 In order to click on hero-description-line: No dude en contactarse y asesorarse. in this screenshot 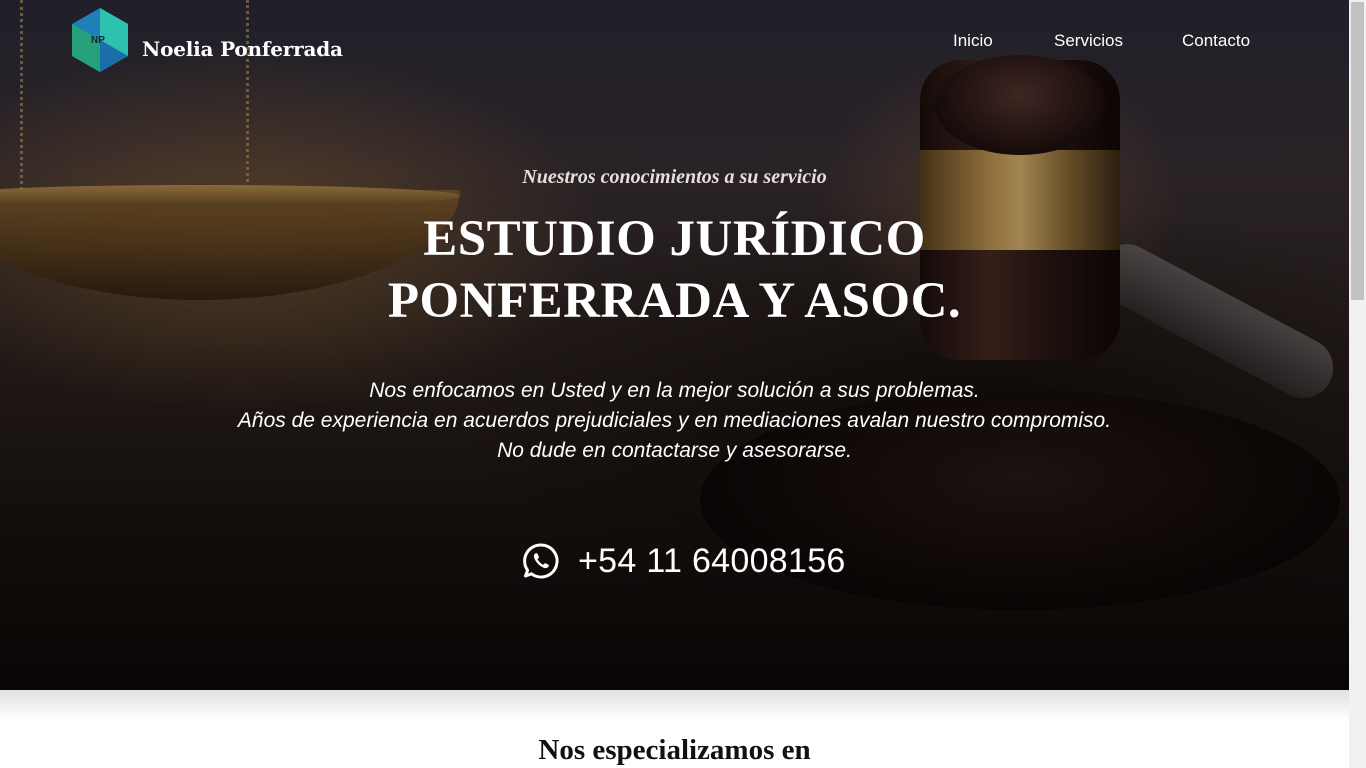, I will do `click(674, 450)`.